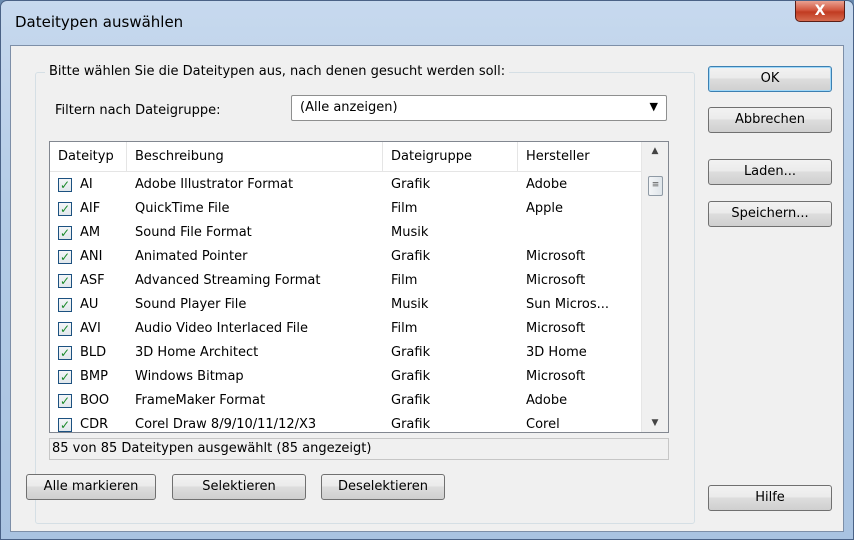  I want to click on table-row: ✓ AIF QuickTime File Film Apple, so click(346, 209).